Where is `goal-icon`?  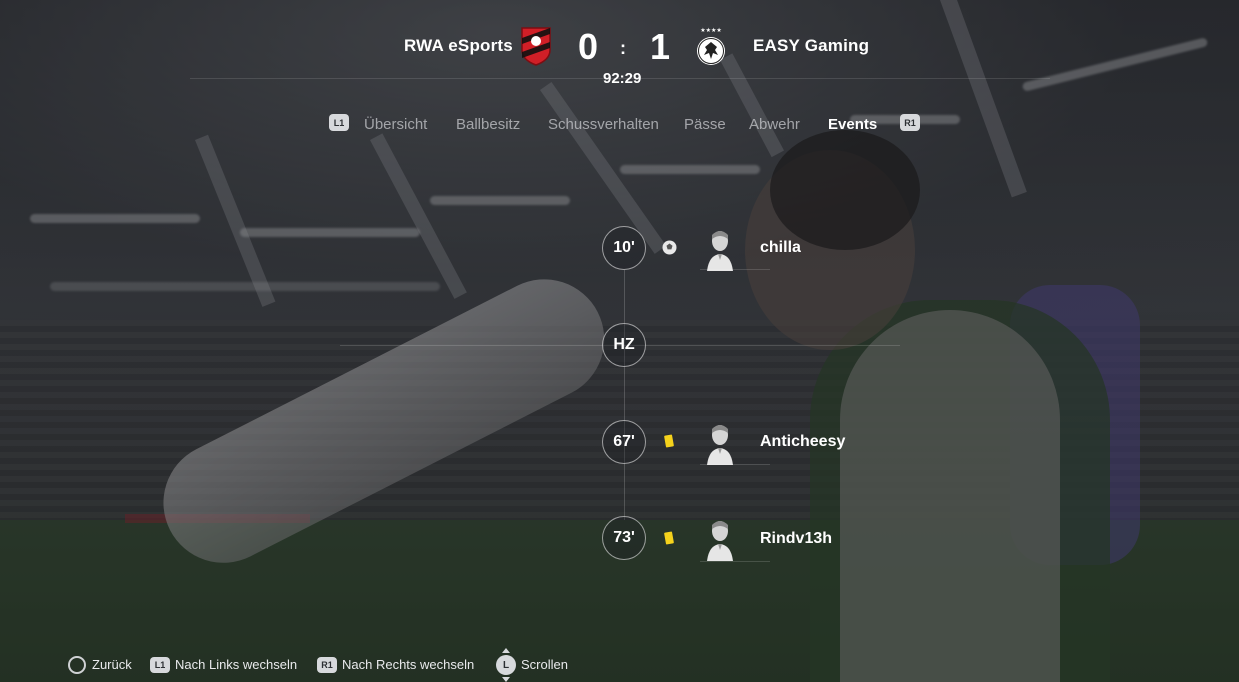
goal-icon is located at coordinates (669, 247).